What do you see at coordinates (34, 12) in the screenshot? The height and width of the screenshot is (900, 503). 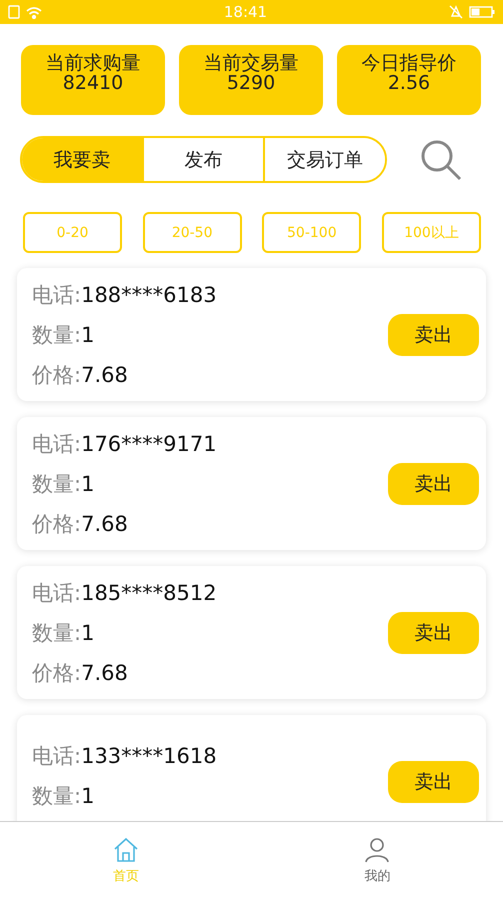 I see `wifi-icon` at bounding box center [34, 12].